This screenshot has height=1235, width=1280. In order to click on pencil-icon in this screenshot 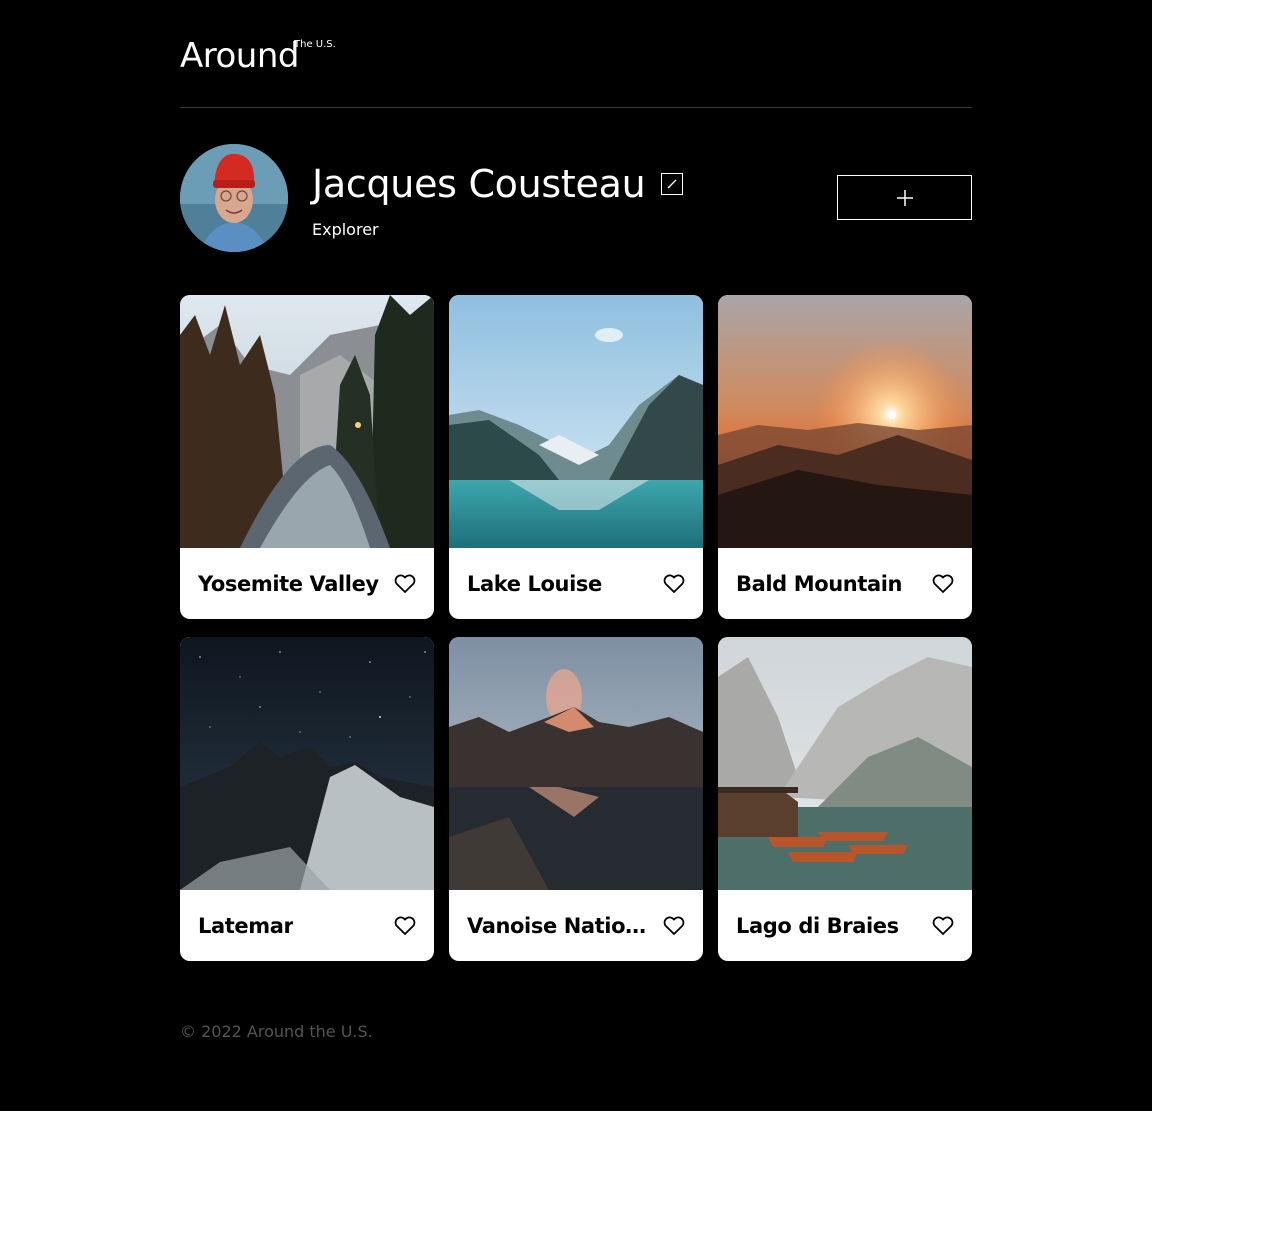, I will do `click(672, 184)`.